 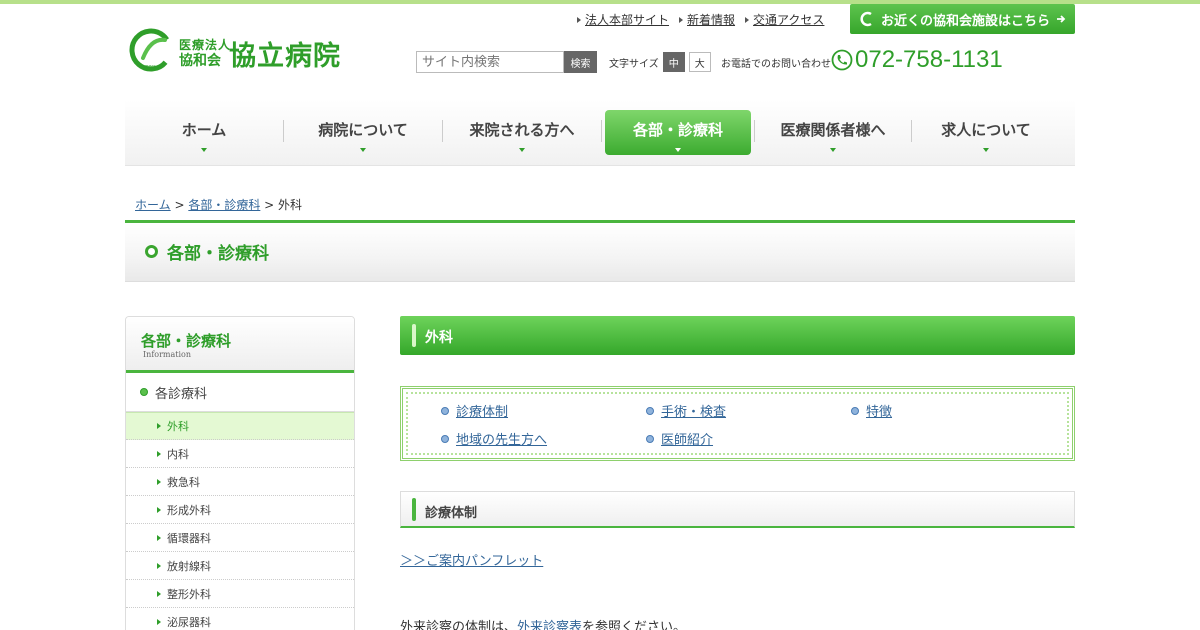 What do you see at coordinates (634, 64) in the screenshot?
I see `font-size-label: 文字サイズ` at bounding box center [634, 64].